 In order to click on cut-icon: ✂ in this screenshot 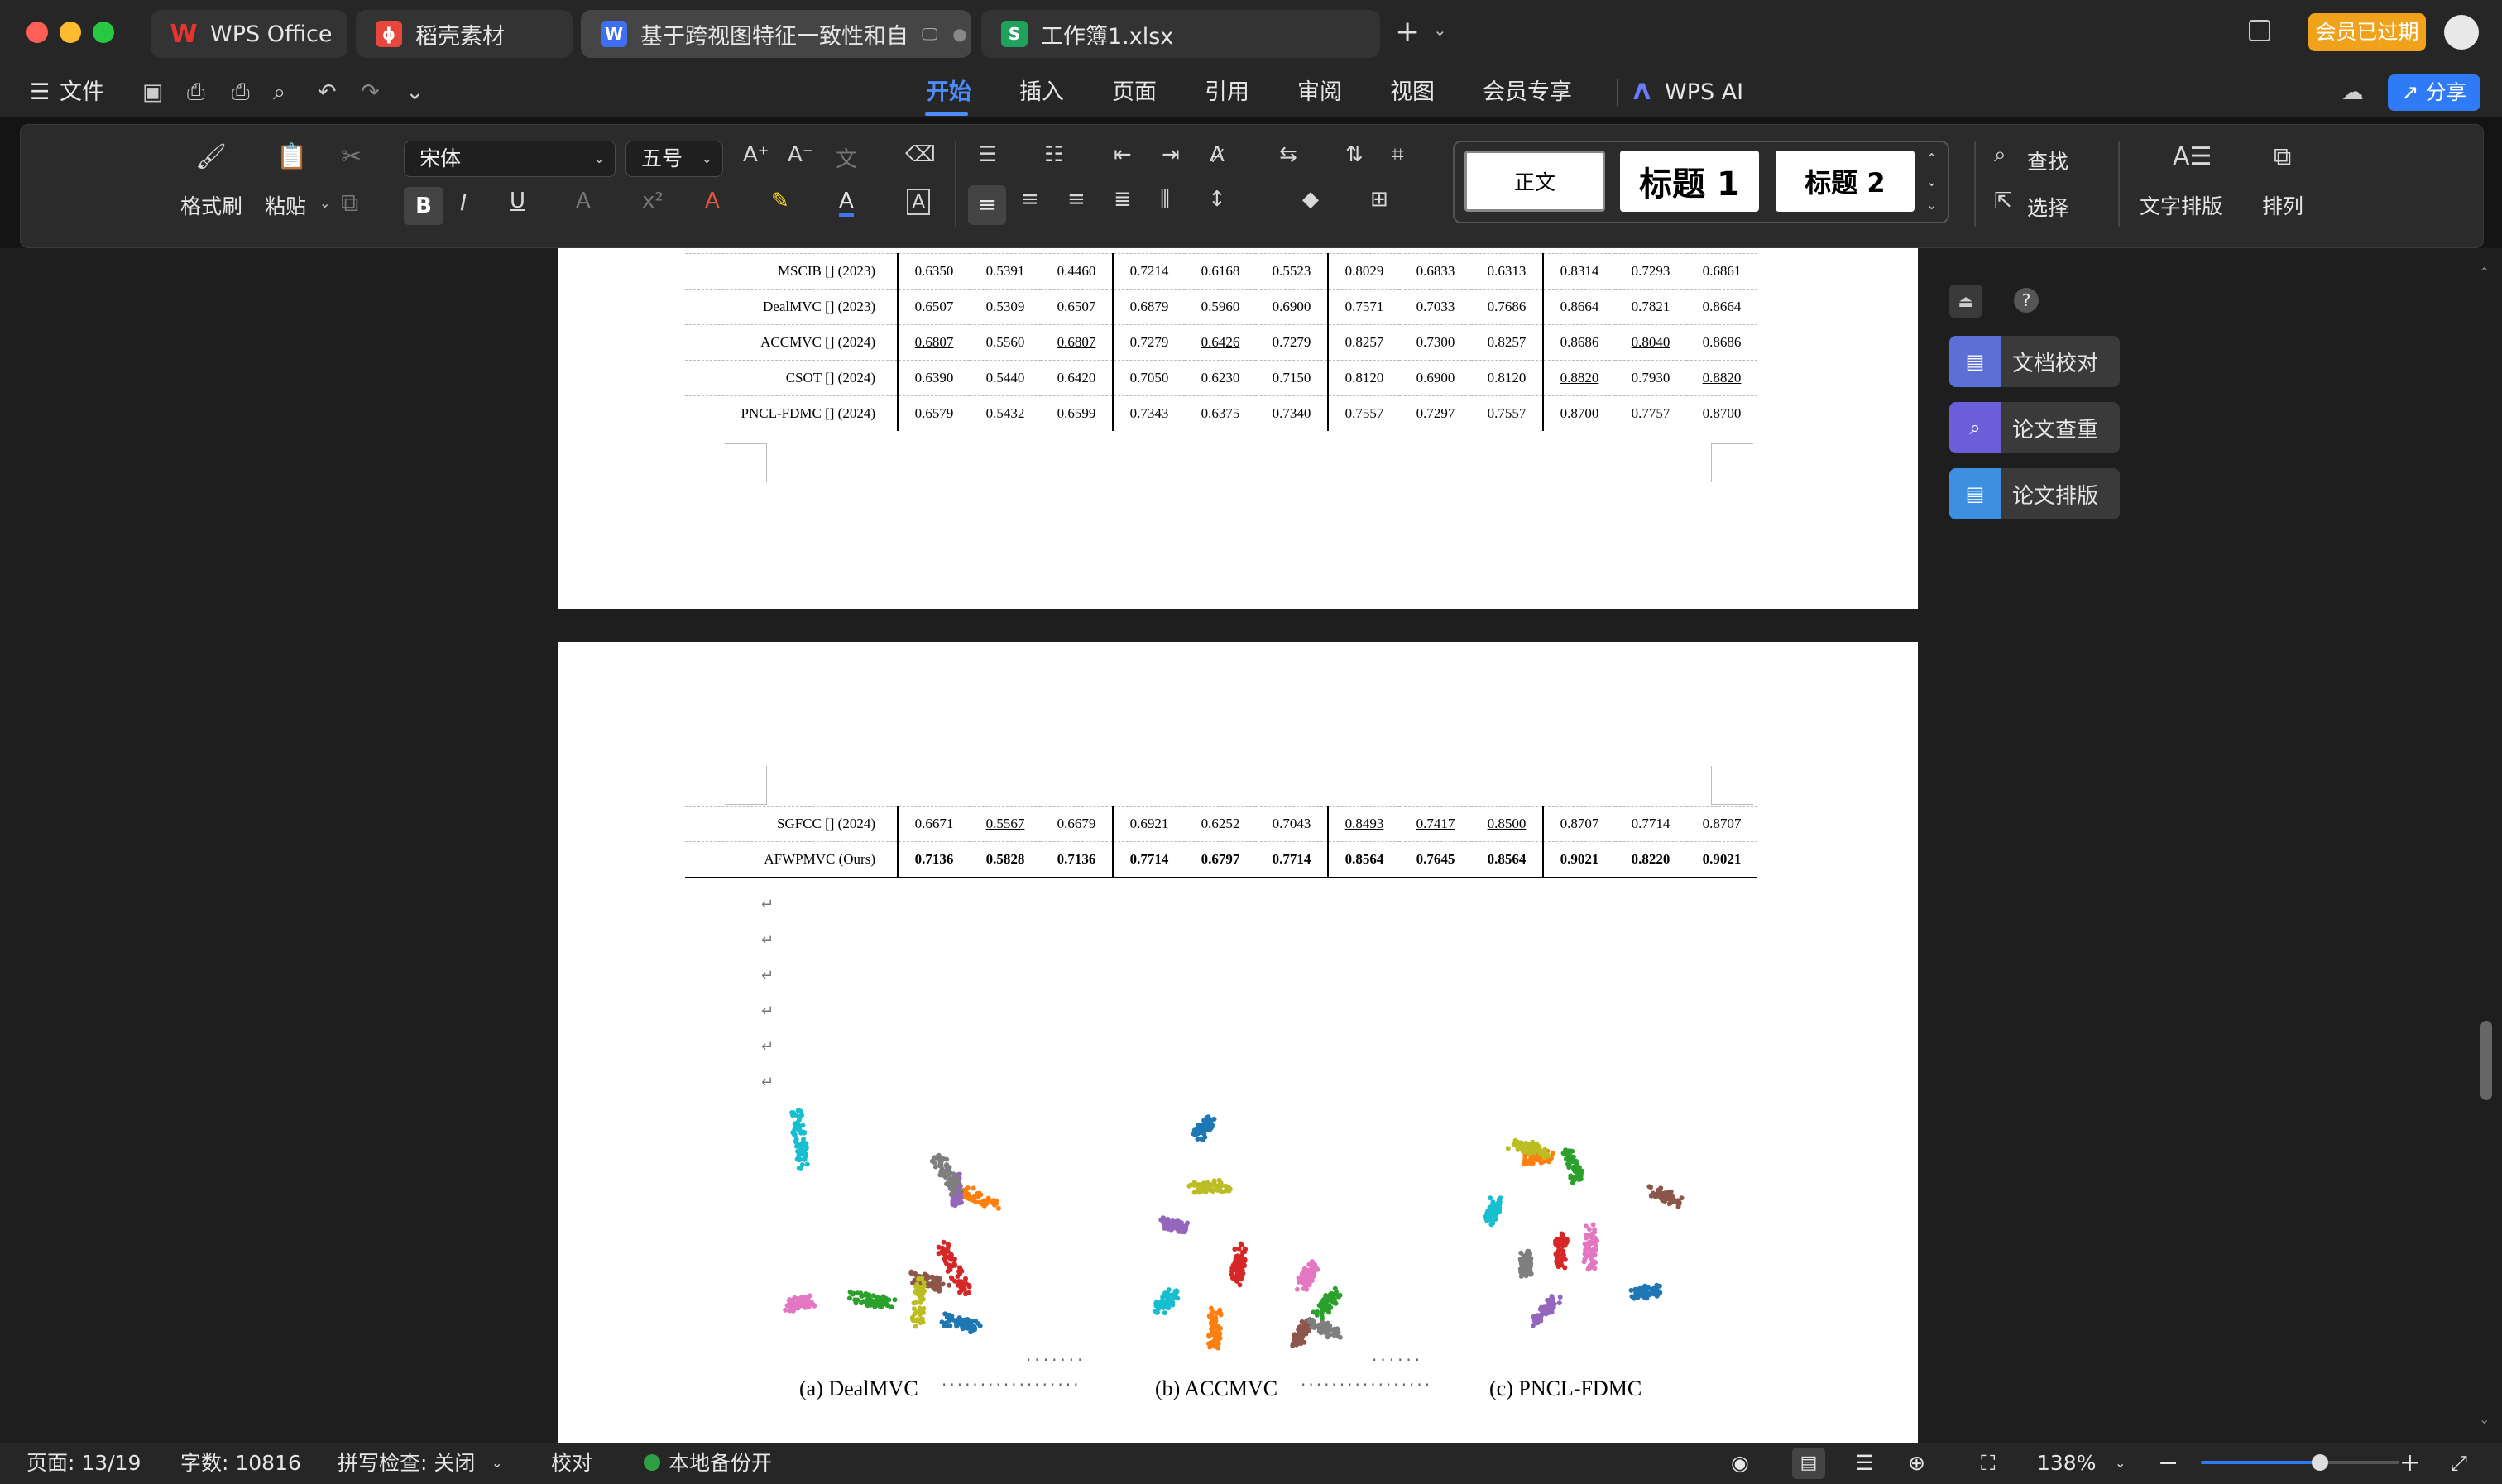, I will do `click(351, 156)`.